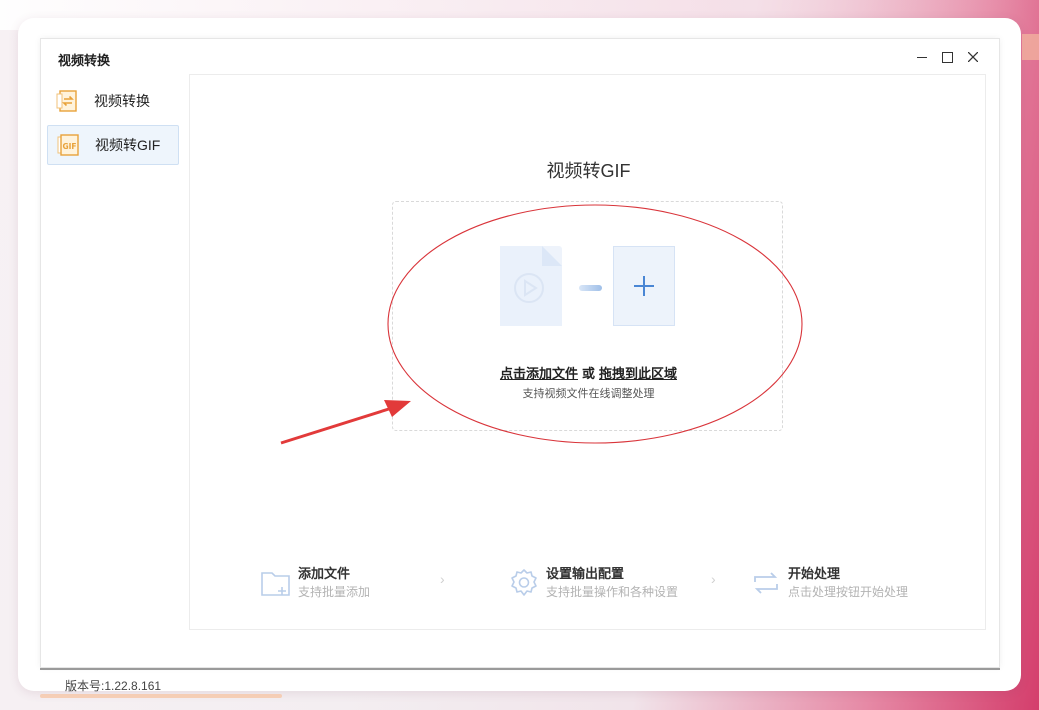  Describe the element at coordinates (638, 373) in the screenshot. I see `drag-here-link: 拖拽到此区域` at that location.